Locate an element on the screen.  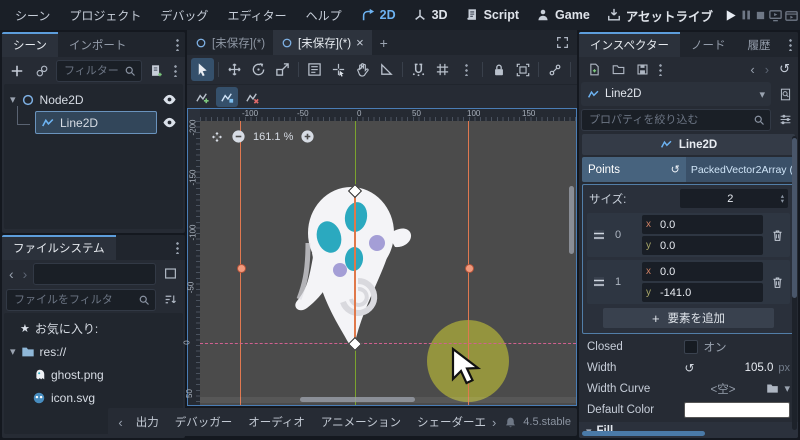
zoom-in-button is located at coordinates (307, 136).